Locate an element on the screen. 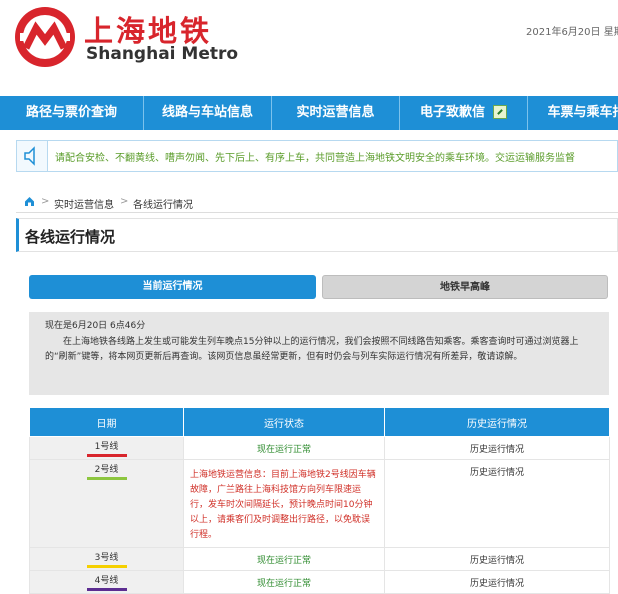 Image resolution: width=618 pixels, height=594 pixels. line-cell: 4号线 is located at coordinates (106, 582).